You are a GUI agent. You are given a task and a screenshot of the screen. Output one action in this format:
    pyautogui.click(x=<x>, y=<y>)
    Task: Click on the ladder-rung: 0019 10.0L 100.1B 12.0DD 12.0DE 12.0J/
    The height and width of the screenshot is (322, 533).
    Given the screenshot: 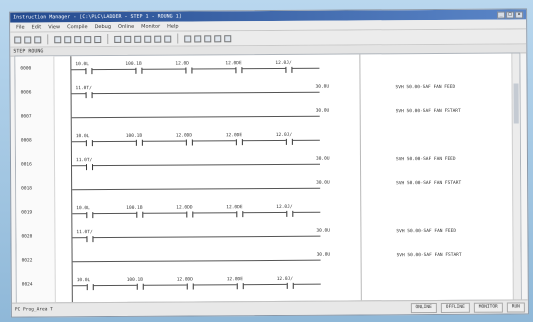 What is the action you would take?
    pyautogui.click(x=188, y=212)
    